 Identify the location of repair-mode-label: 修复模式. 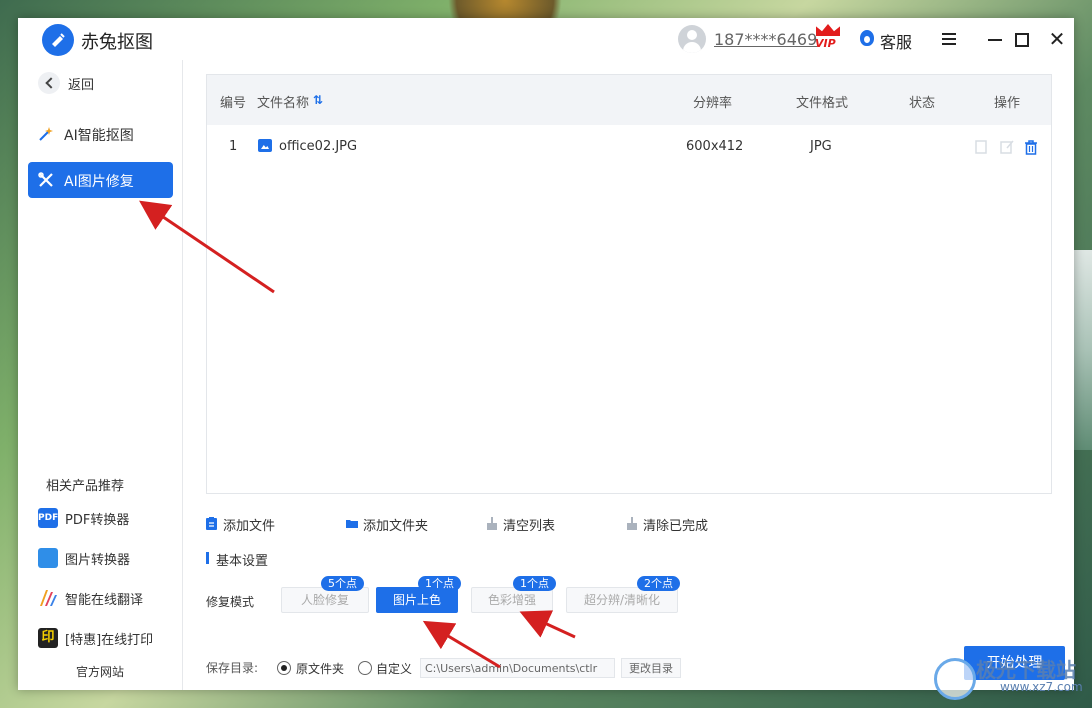
(230, 602).